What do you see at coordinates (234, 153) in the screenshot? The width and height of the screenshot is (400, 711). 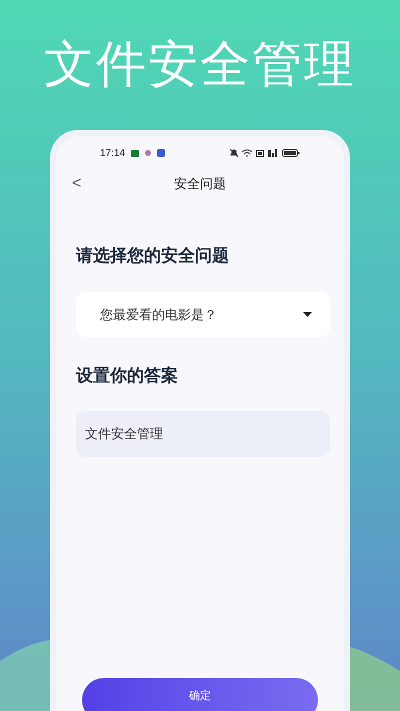 I see `mute-bell-icon` at bounding box center [234, 153].